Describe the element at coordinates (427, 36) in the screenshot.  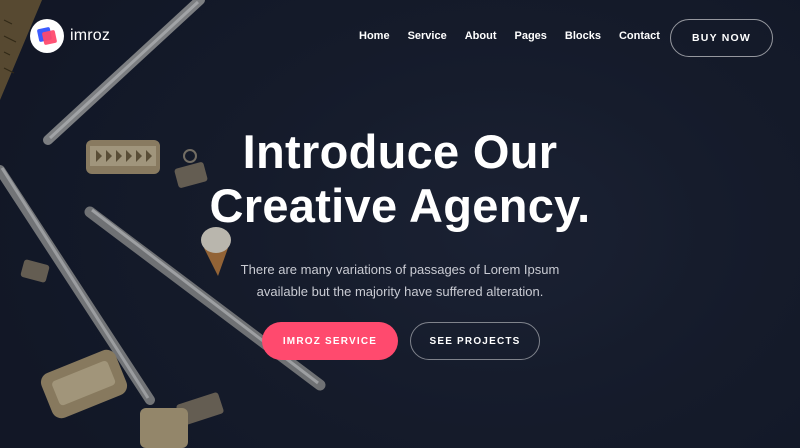
I see `nav-service: Service` at that location.